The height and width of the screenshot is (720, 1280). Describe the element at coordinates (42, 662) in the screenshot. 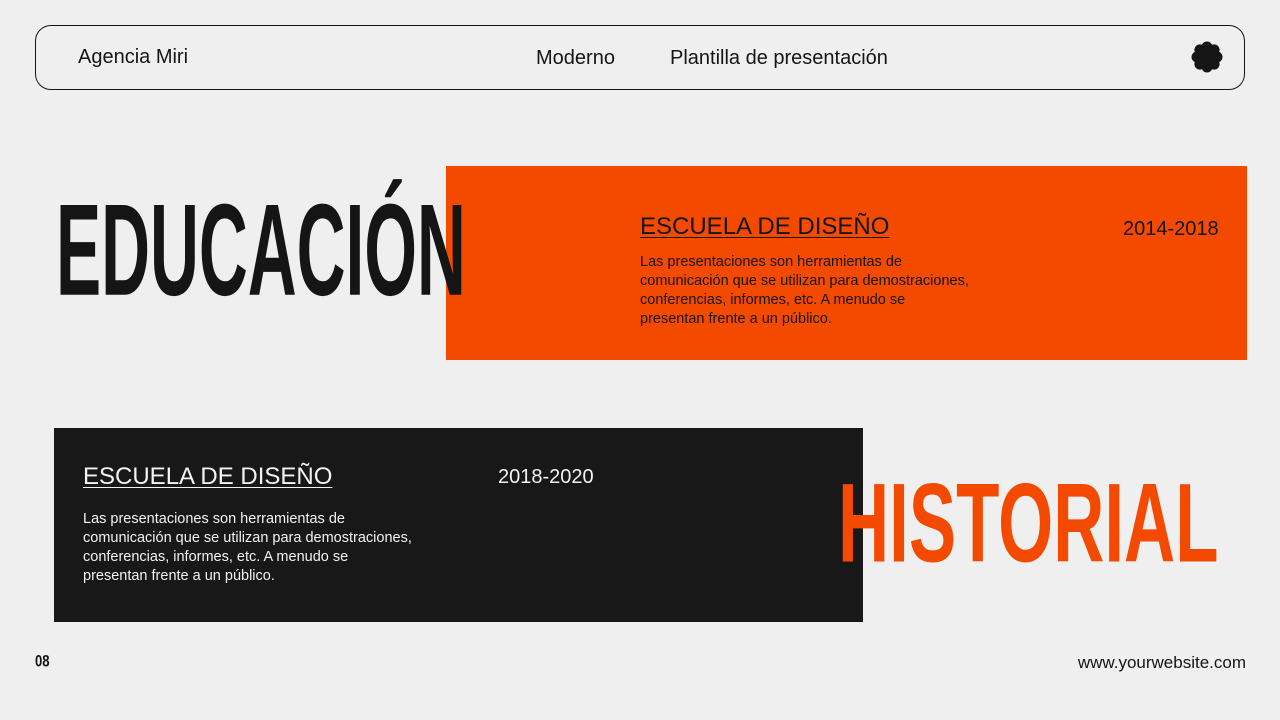

I see `page-number: 08` at that location.